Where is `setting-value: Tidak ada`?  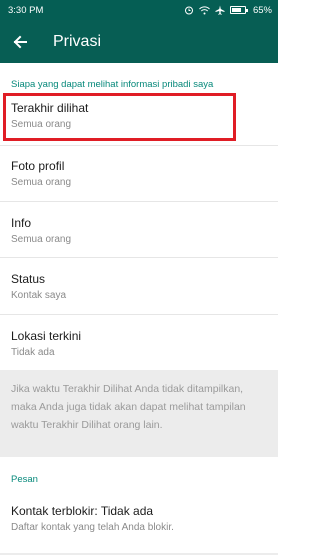 setting-value: Tidak ada is located at coordinates (33, 352).